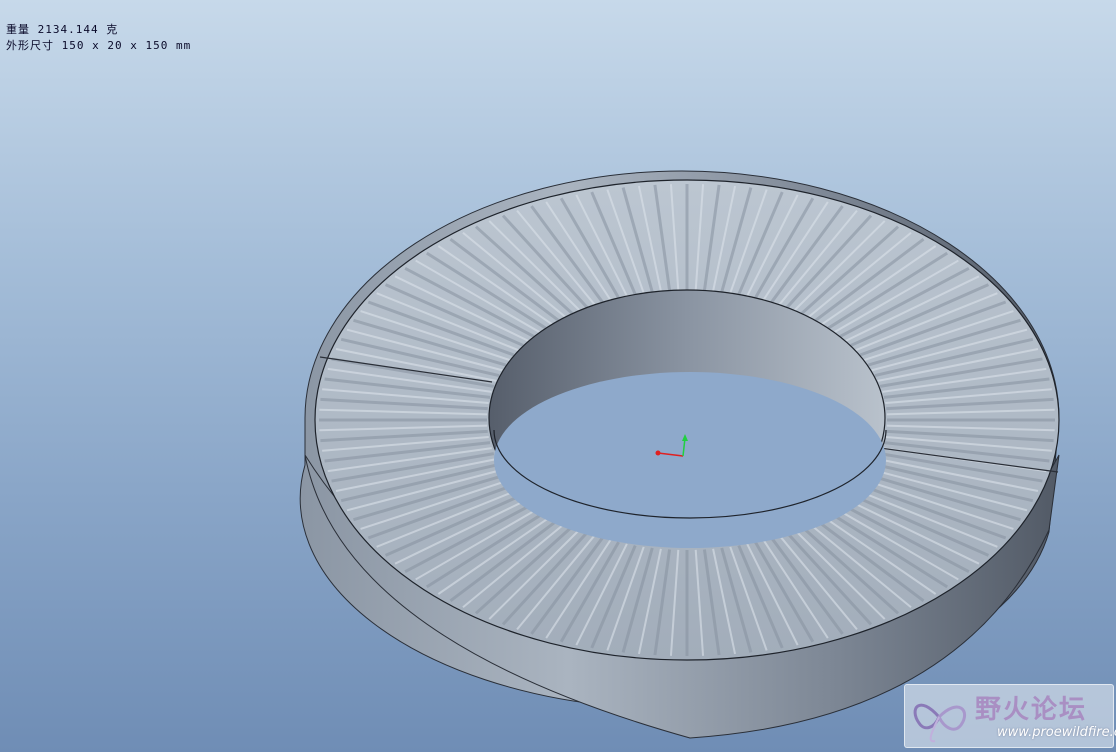 This screenshot has width=1116, height=752. Describe the element at coordinates (940, 723) in the screenshot. I see `butterfly-logo-icon` at that location.